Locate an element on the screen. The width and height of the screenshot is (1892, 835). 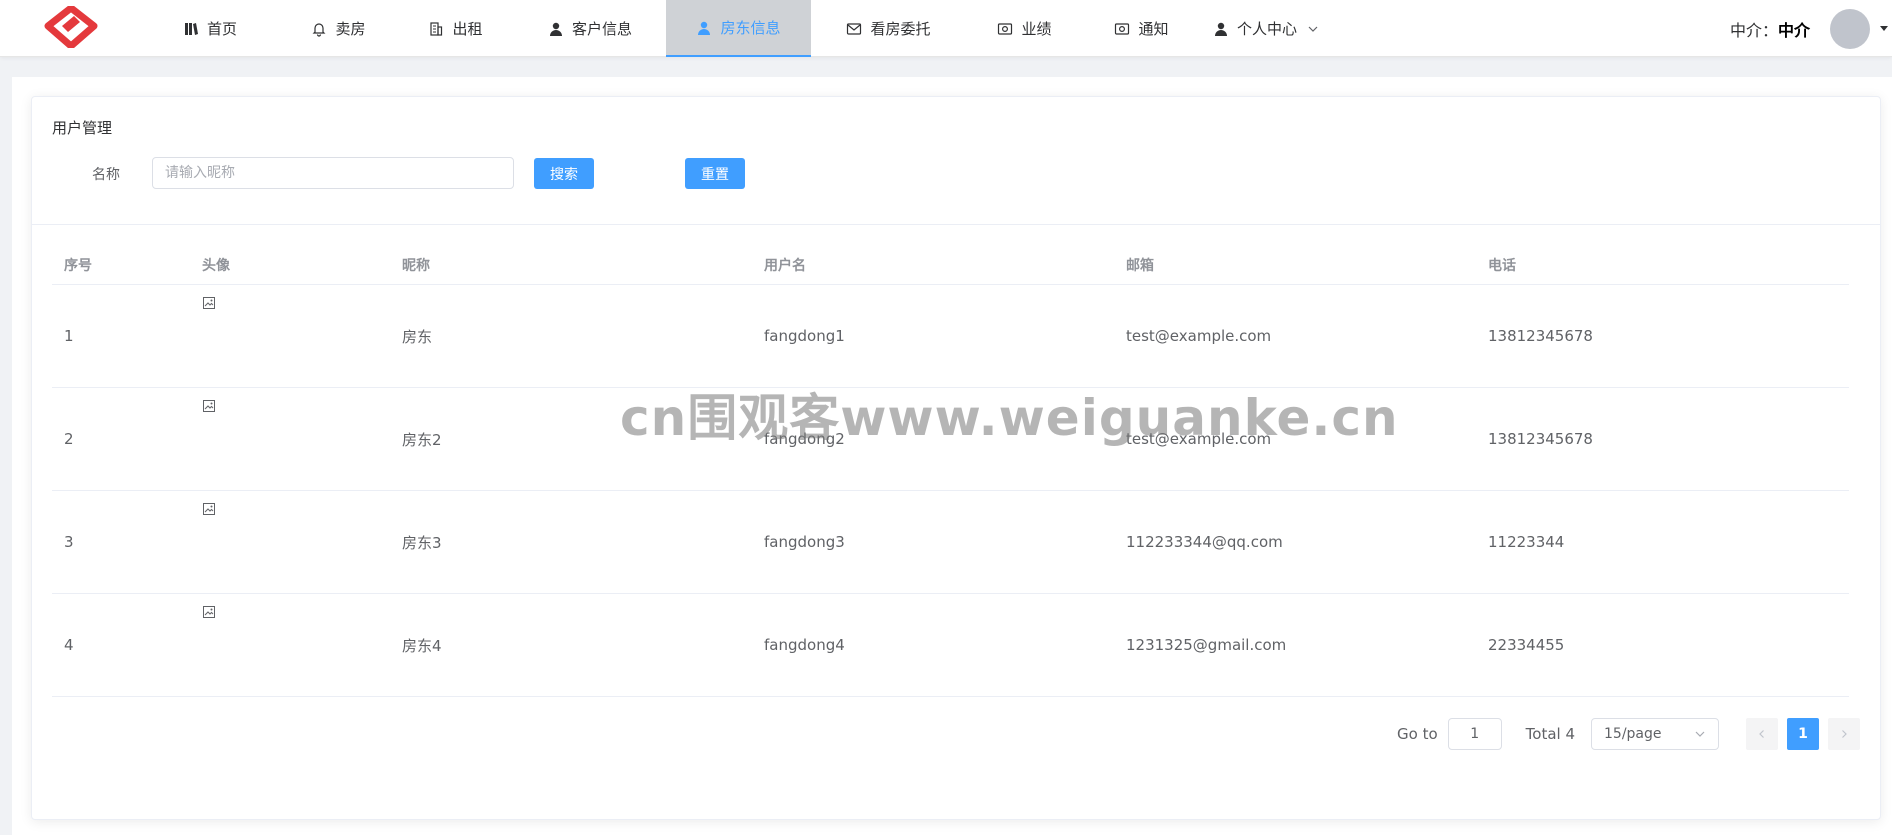
nav-item-label: 卖房 is located at coordinates (350, 29).